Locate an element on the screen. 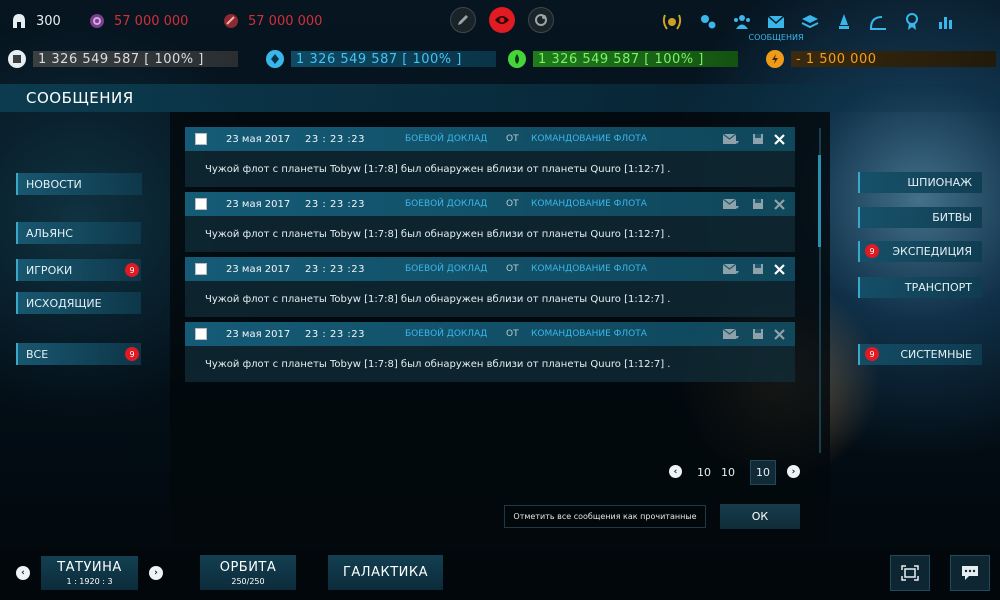 Image resolution: width=1000 pixels, height=600 pixels. ok-button: ОК is located at coordinates (760, 516).